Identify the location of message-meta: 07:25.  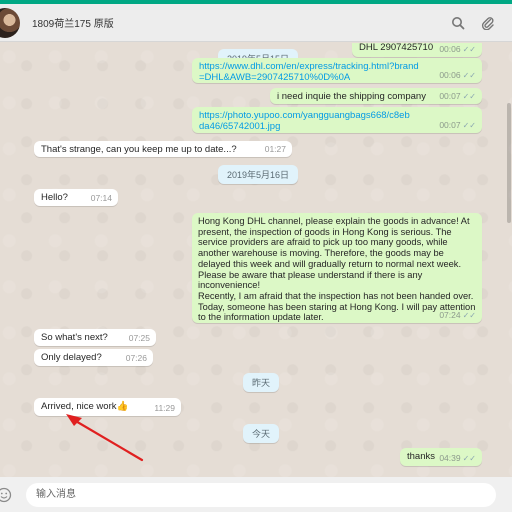
(139, 338).